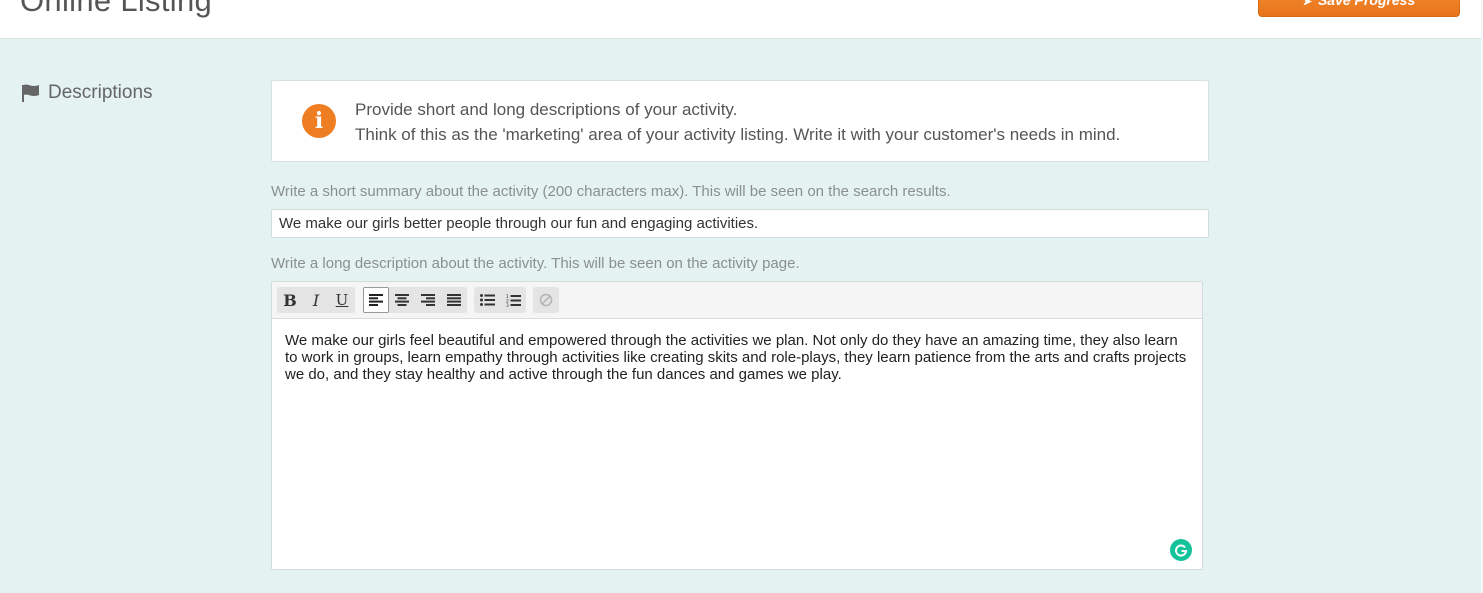 The image size is (1483, 593). I want to click on clear-group, so click(546, 300).